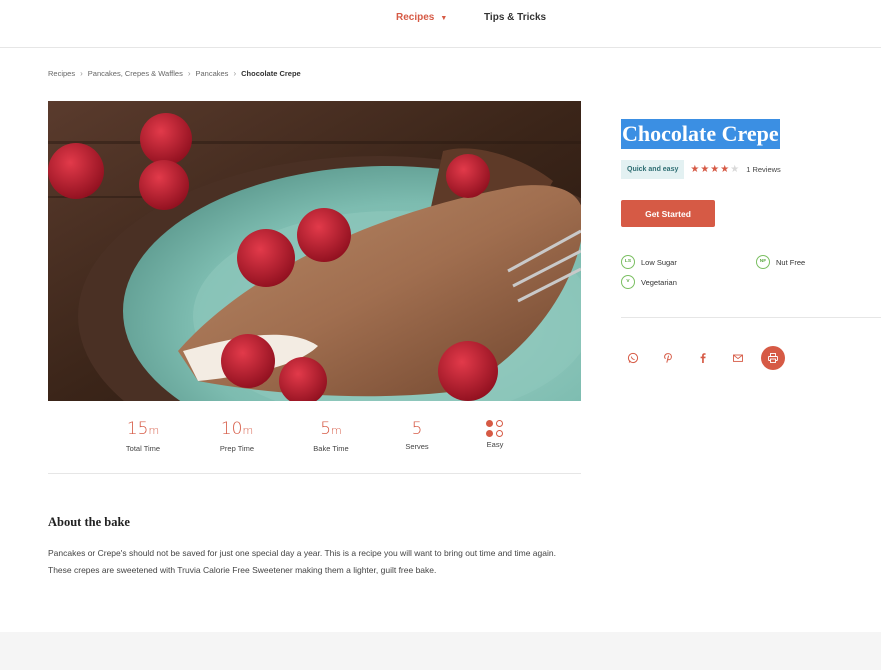 This screenshot has width=881, height=670. I want to click on stat-value: 10, so click(231, 429).